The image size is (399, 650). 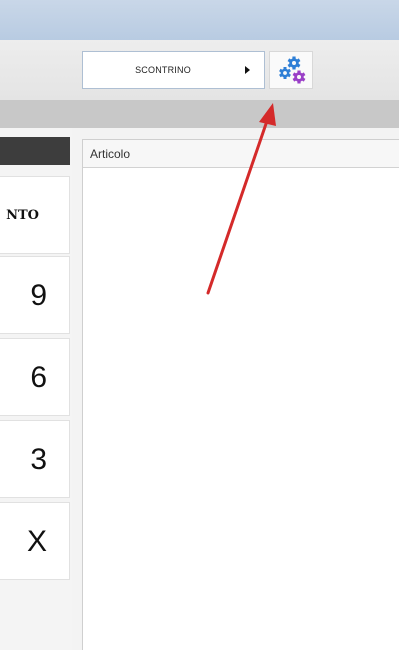 I want to click on keypad-header, so click(x=35, y=151).